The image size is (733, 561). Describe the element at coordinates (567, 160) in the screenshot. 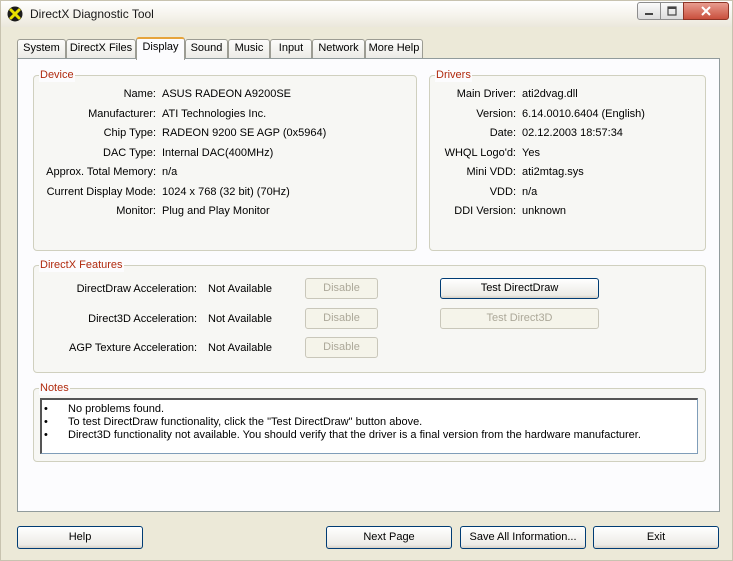

I see `drivers-group: Drivers` at that location.